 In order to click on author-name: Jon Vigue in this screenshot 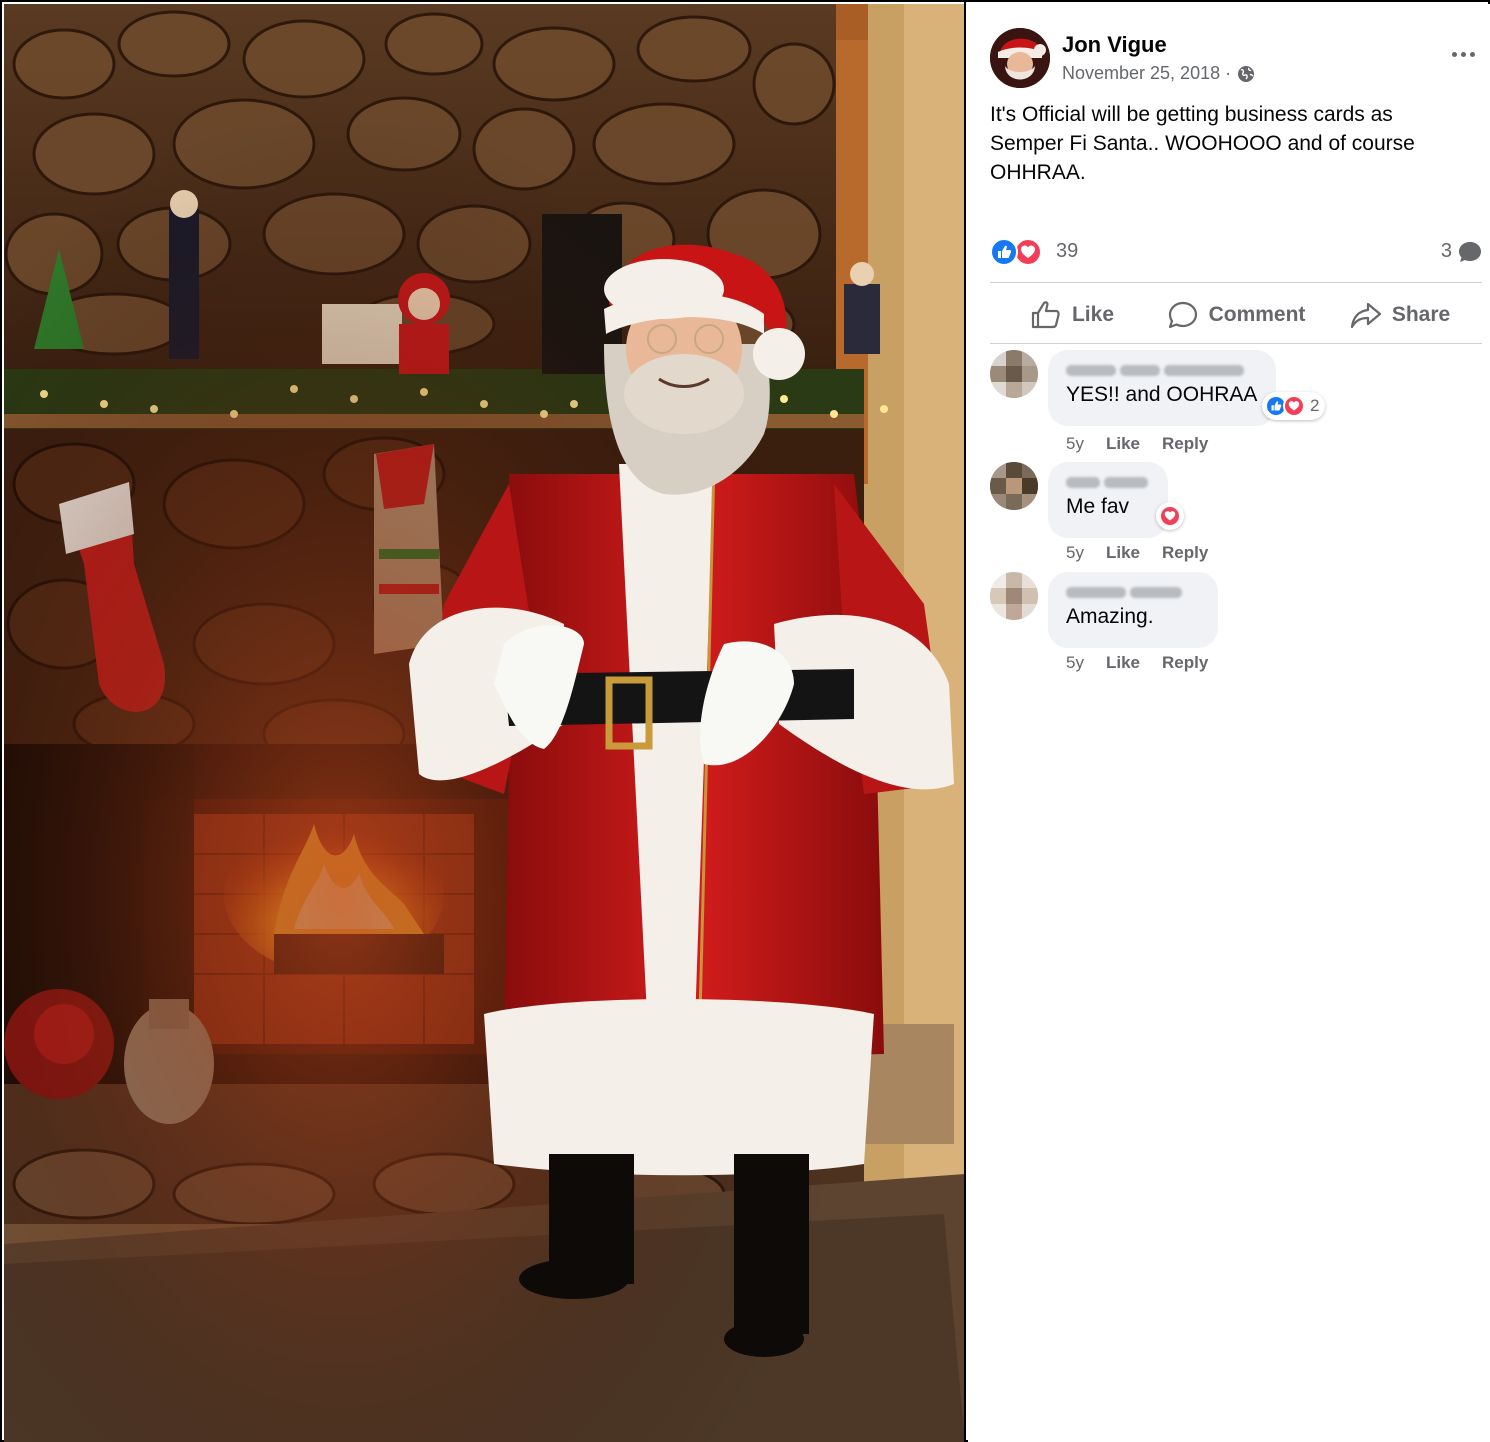, I will do `click(1114, 45)`.